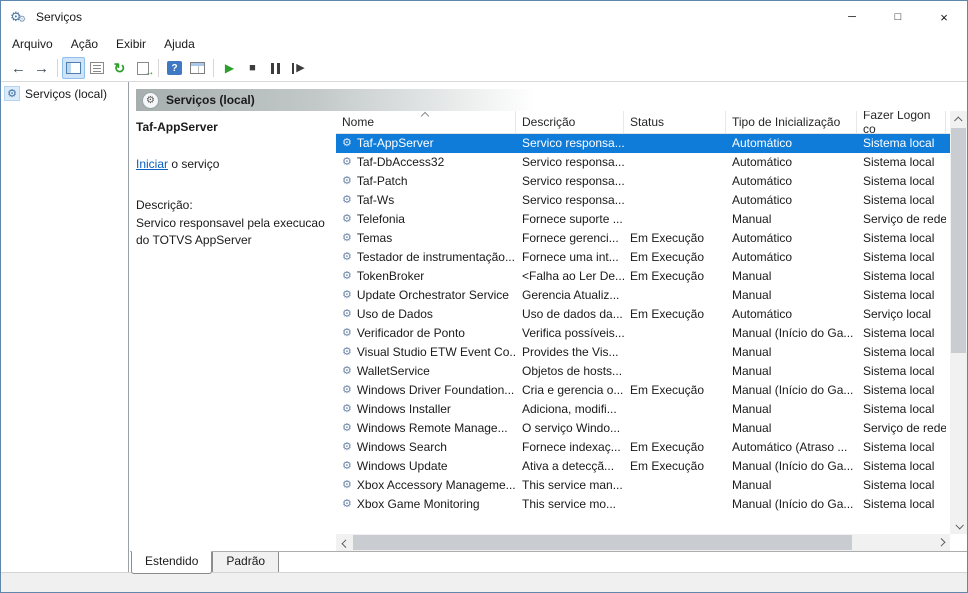 Image resolution: width=968 pixels, height=593 pixels. I want to click on tab-estendido: Estendido, so click(172, 562).